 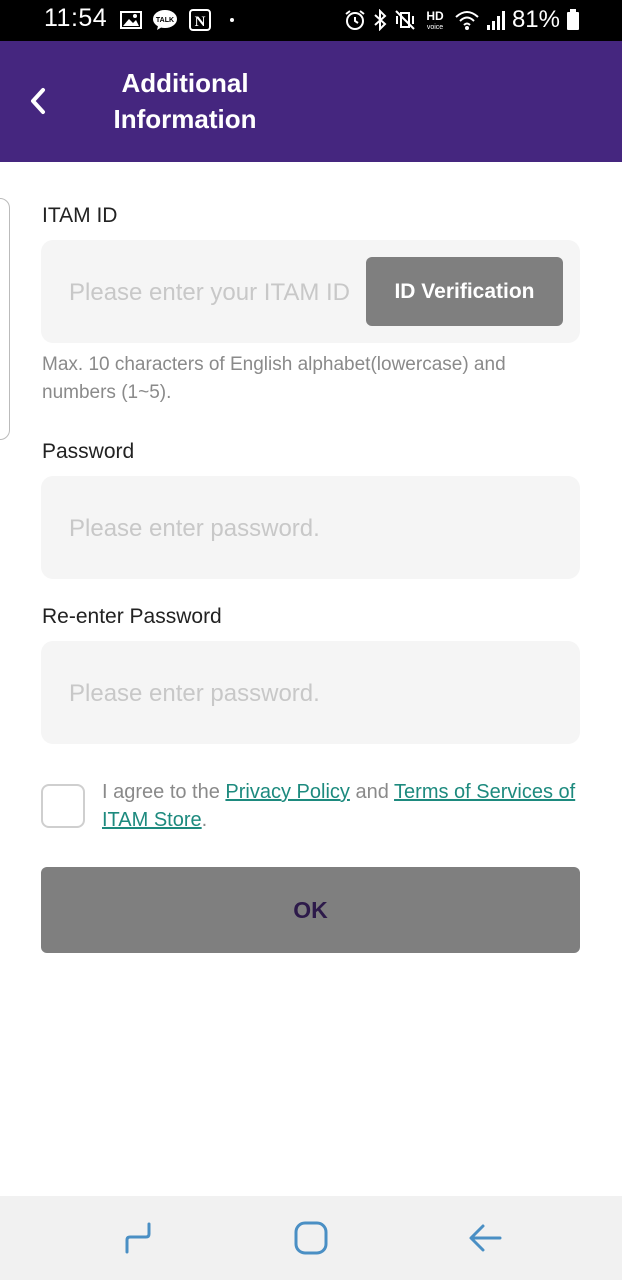 What do you see at coordinates (76, 18) in the screenshot?
I see `status-time: 11:54` at bounding box center [76, 18].